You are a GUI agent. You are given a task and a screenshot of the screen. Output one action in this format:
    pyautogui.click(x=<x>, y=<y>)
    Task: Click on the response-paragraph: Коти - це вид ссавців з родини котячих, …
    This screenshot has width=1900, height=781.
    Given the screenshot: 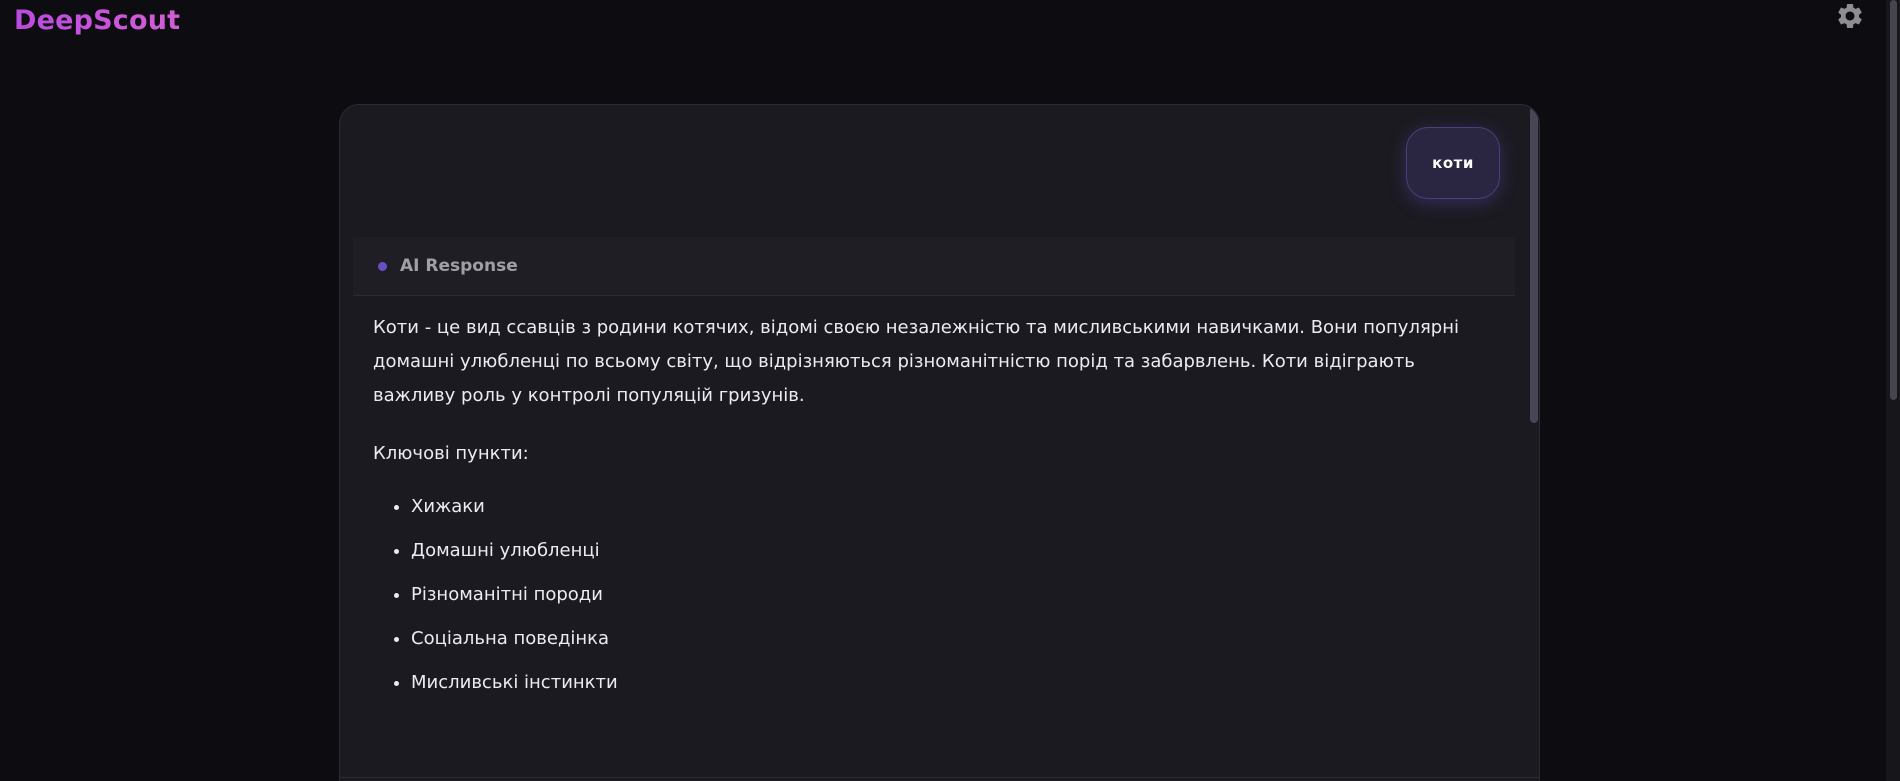 What is the action you would take?
    pyautogui.click(x=916, y=361)
    